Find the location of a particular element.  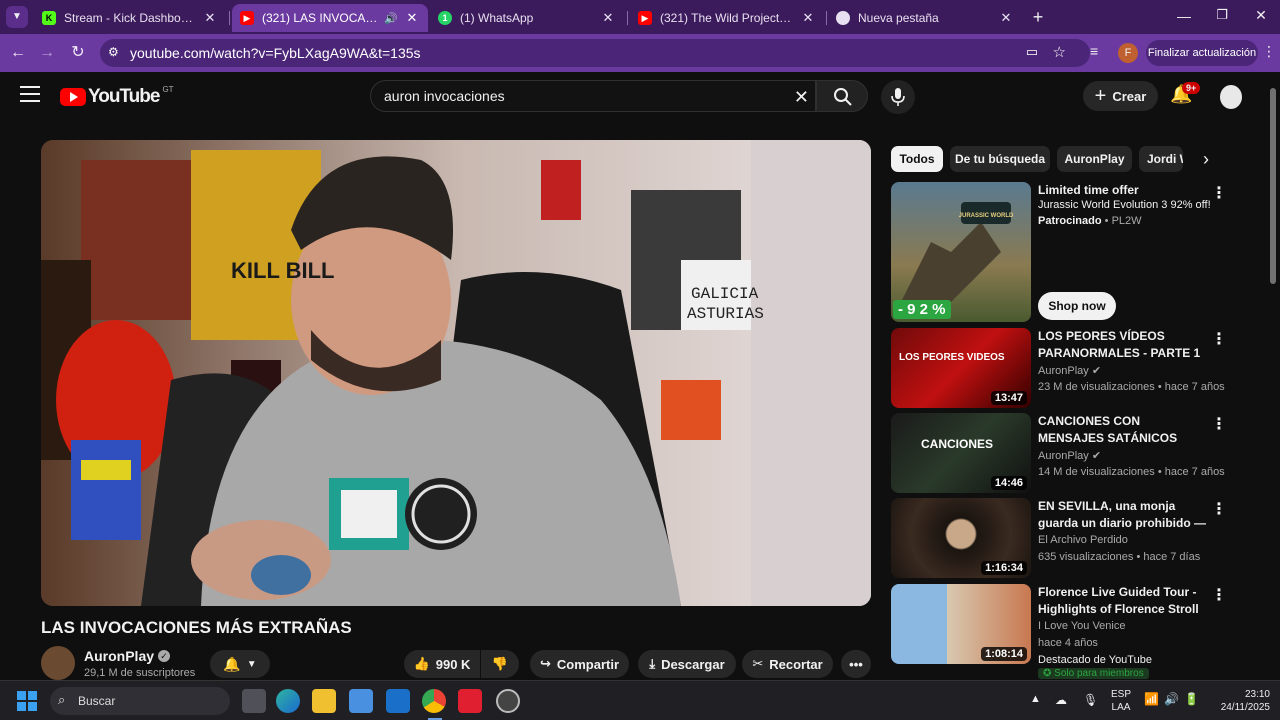

speaker-icon: 🔊 is located at coordinates (391, 18).